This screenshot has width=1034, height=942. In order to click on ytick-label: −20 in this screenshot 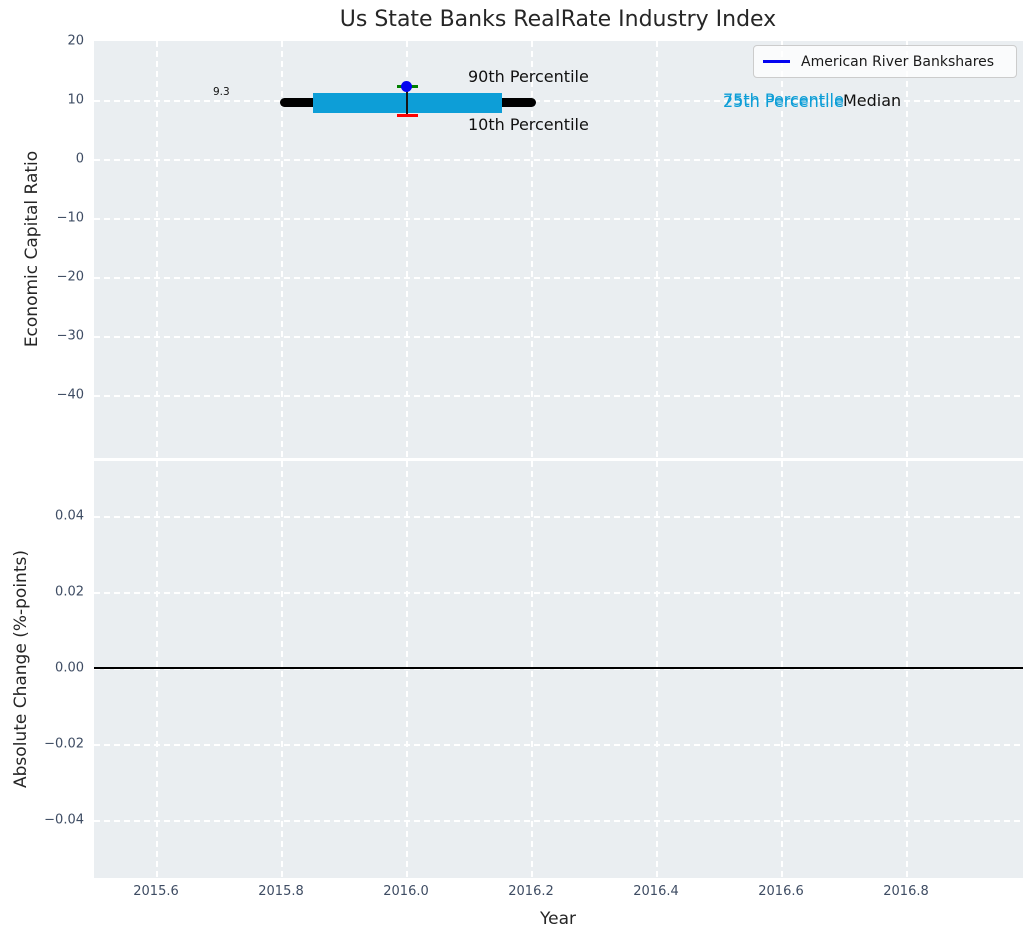, I will do `click(70, 277)`.